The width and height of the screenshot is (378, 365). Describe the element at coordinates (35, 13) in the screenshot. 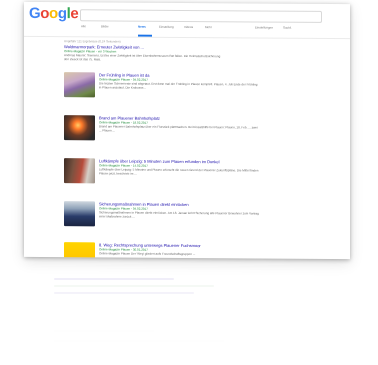

I see `logo-letter: G` at that location.